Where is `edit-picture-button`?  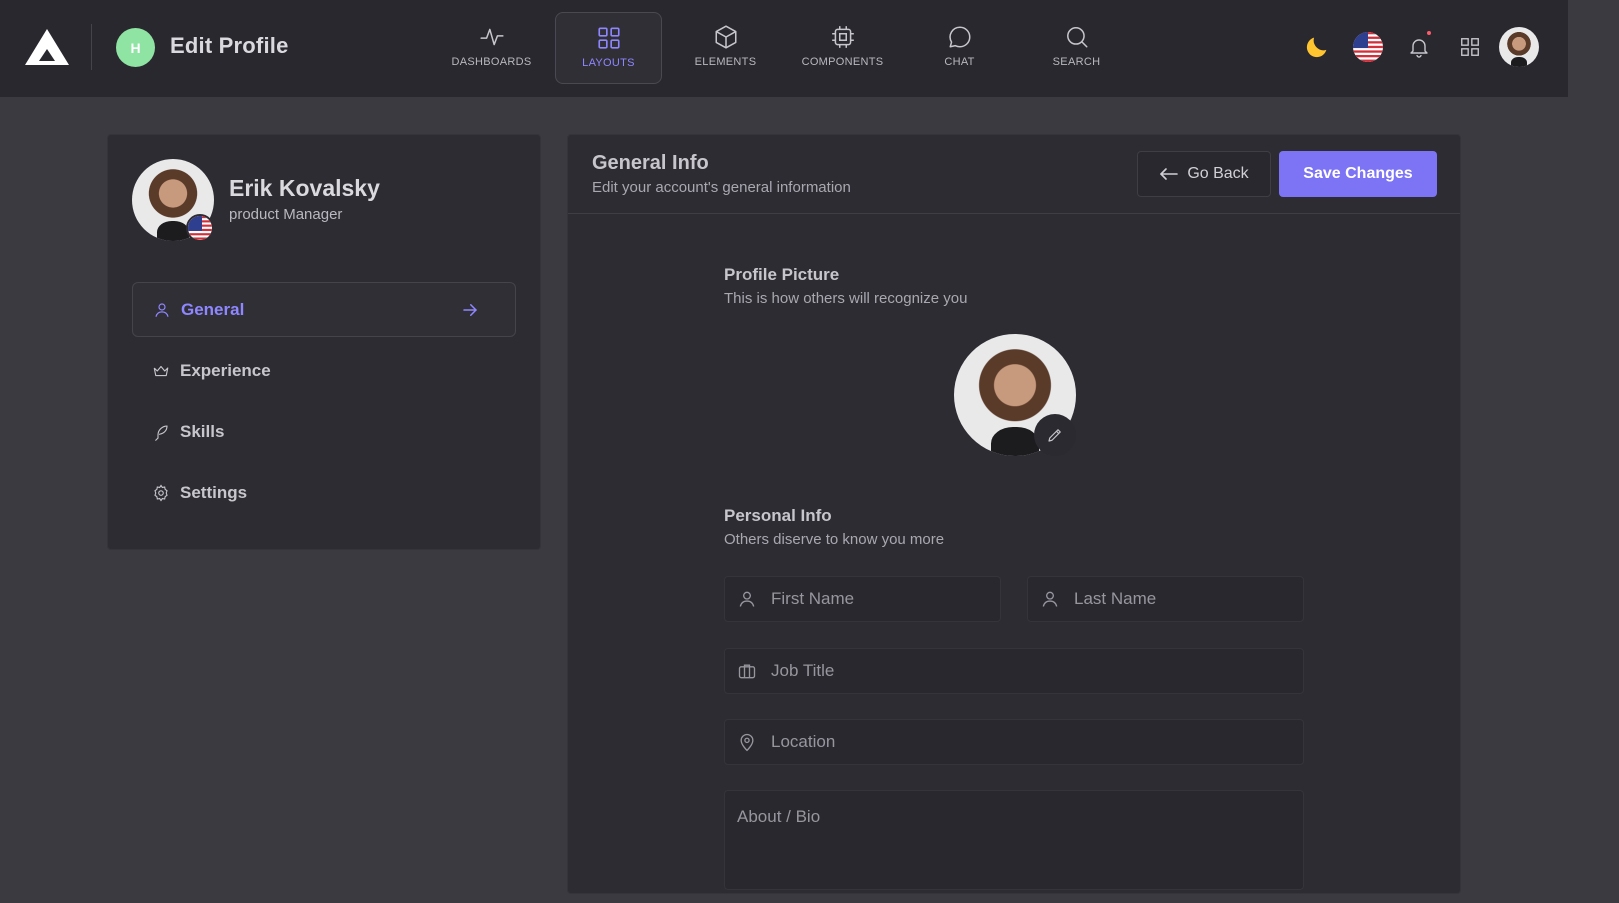 edit-picture-button is located at coordinates (1055, 435).